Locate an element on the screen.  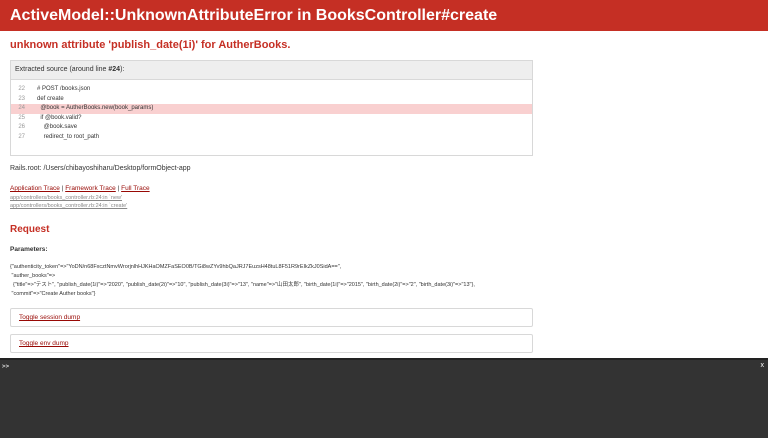
full-trace-link: Full Trace is located at coordinates (135, 188).